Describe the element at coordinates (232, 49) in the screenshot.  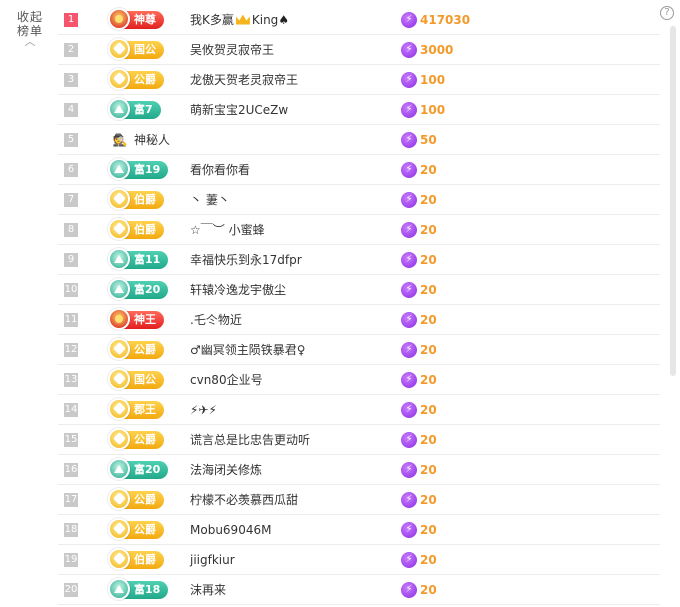
I see `user-name: 吴攸贺灵寂帝王` at that location.